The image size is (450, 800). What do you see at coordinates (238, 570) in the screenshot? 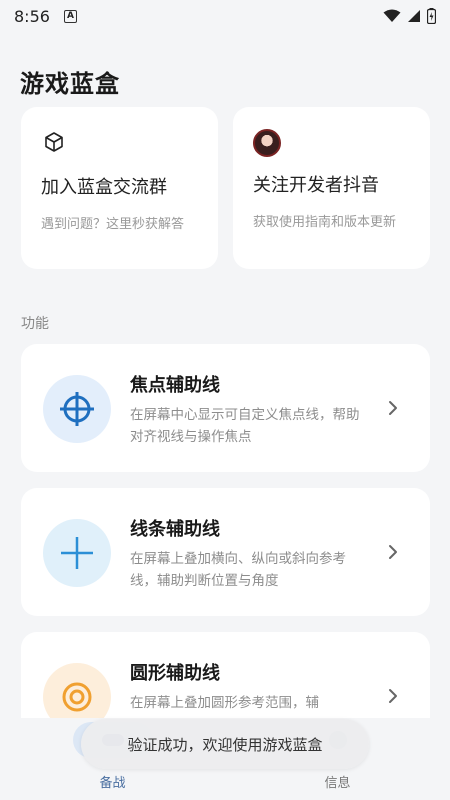
I see `feature-desc: 在屏幕上叠加横向、纵向或斜向参考线，辅助判断位置与角度` at bounding box center [238, 570].